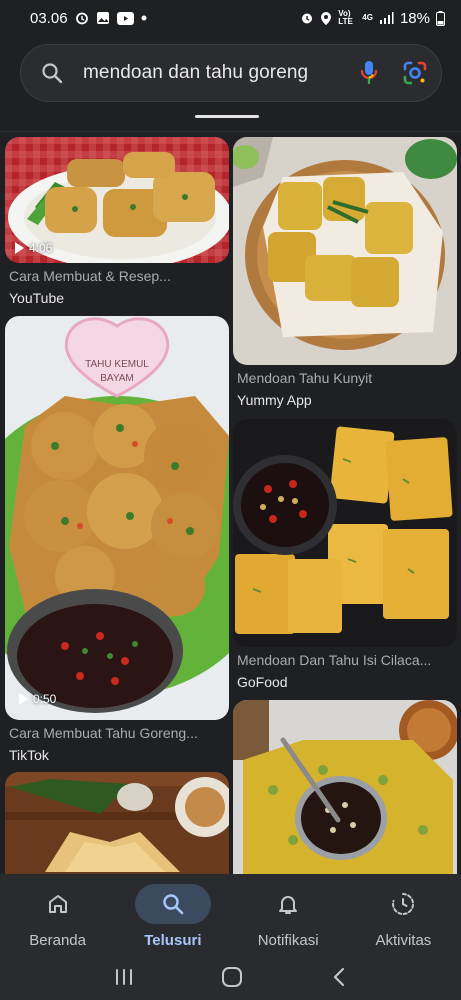 The width and height of the screenshot is (461, 1000). I want to click on nav-label-beranda: Beranda, so click(57, 940).